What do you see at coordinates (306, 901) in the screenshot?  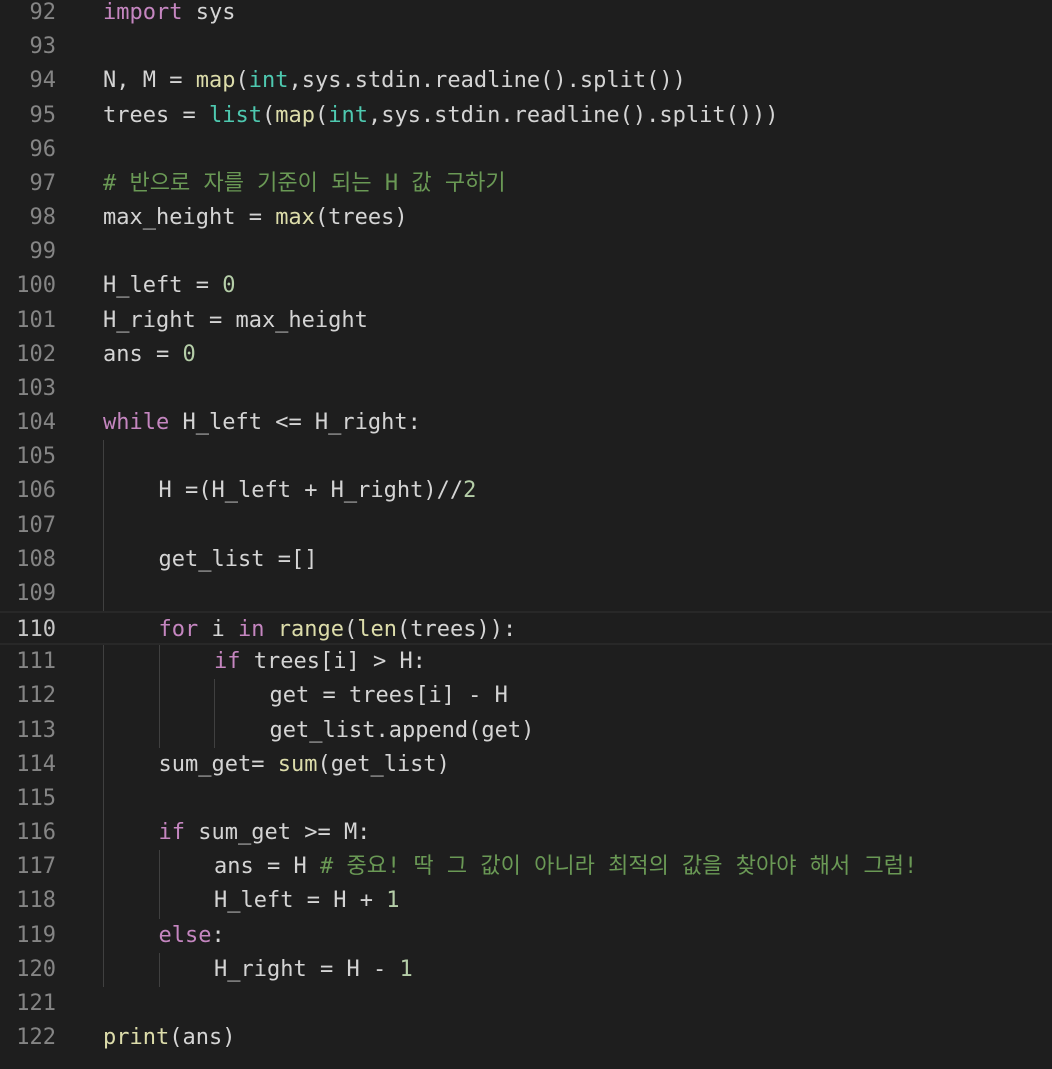 I see `code-text: H_left = H + 1` at bounding box center [306, 901].